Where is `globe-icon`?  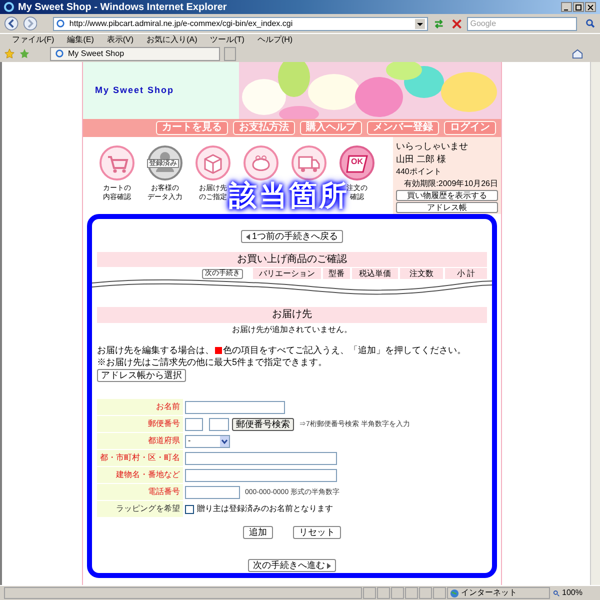
globe-icon is located at coordinates (454, 593).